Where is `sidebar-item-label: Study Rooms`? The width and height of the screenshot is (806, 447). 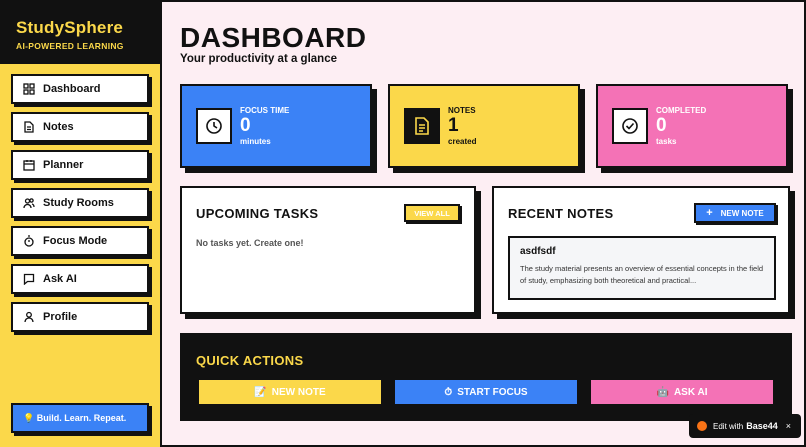 sidebar-item-label: Study Rooms is located at coordinates (78, 203).